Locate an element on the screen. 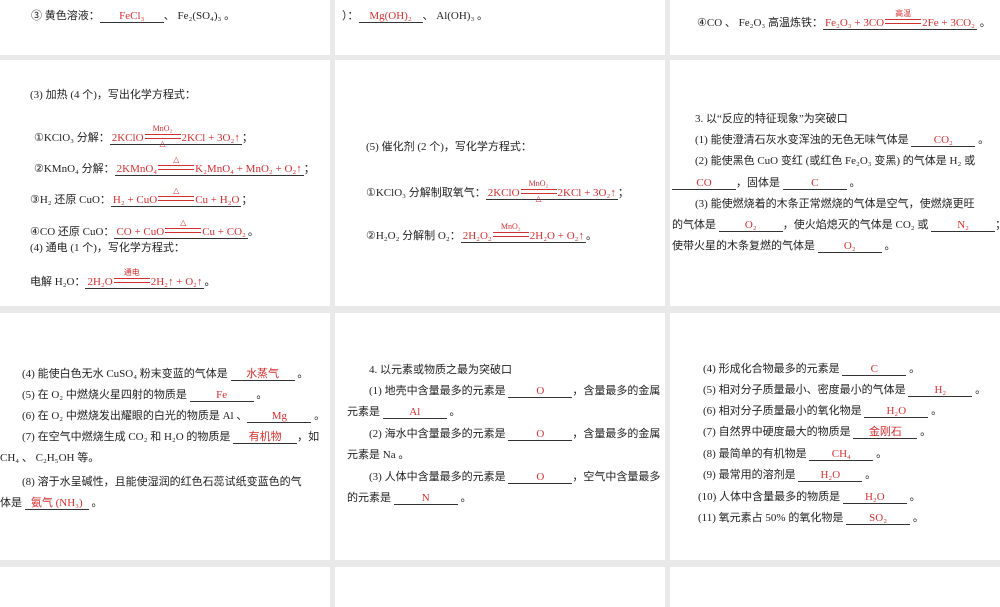  condition-top: △ is located at coordinates (176, 190).